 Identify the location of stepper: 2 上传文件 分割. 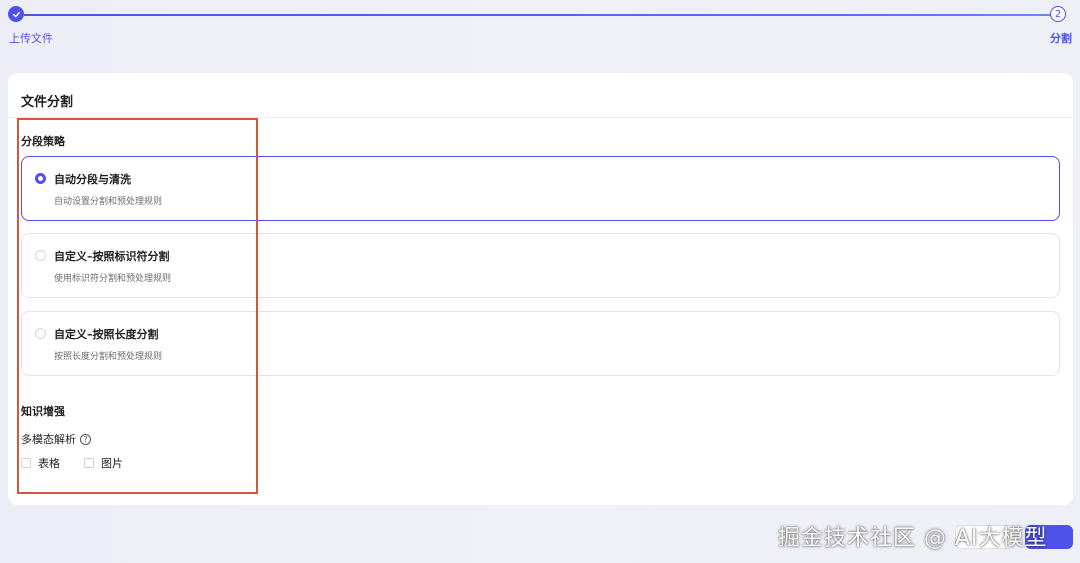
(540, 25).